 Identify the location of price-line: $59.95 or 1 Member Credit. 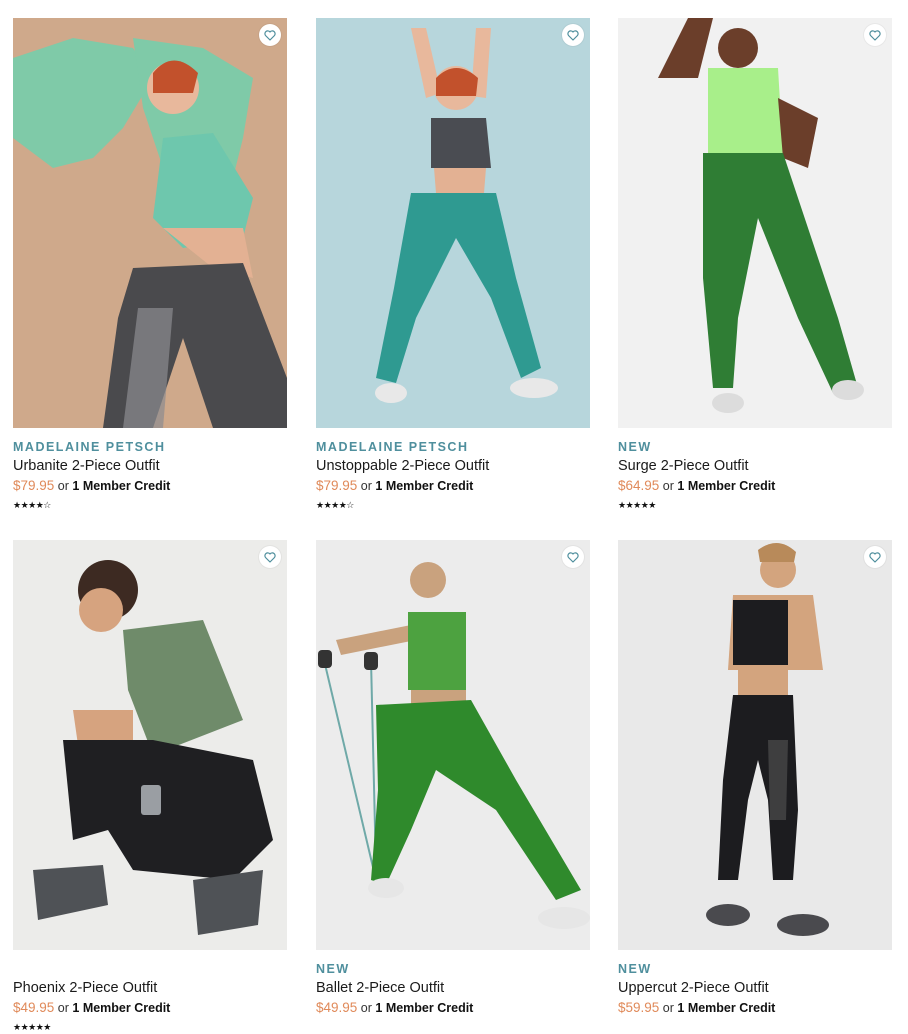
(755, 1008).